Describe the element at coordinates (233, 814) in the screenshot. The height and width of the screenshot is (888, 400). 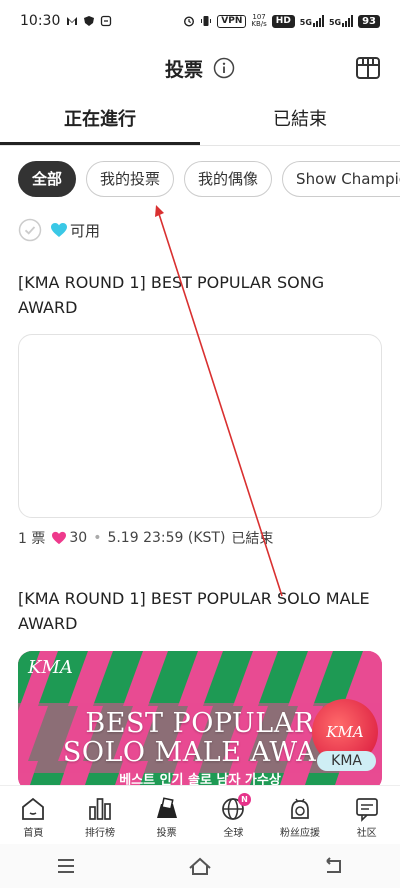
I see `nav-global: N 全球` at that location.